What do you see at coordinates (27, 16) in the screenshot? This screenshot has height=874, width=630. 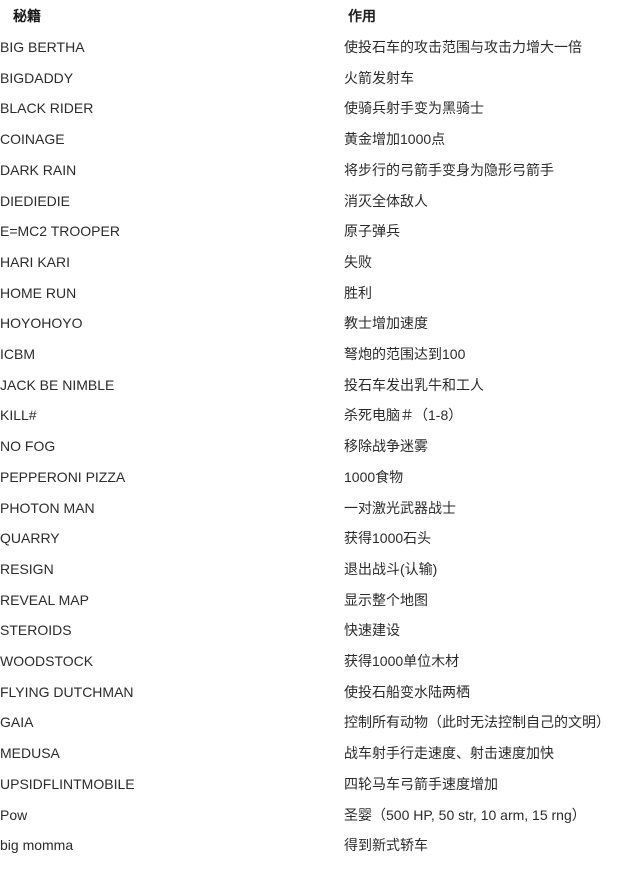 I see `column-header-code: 秘籍` at bounding box center [27, 16].